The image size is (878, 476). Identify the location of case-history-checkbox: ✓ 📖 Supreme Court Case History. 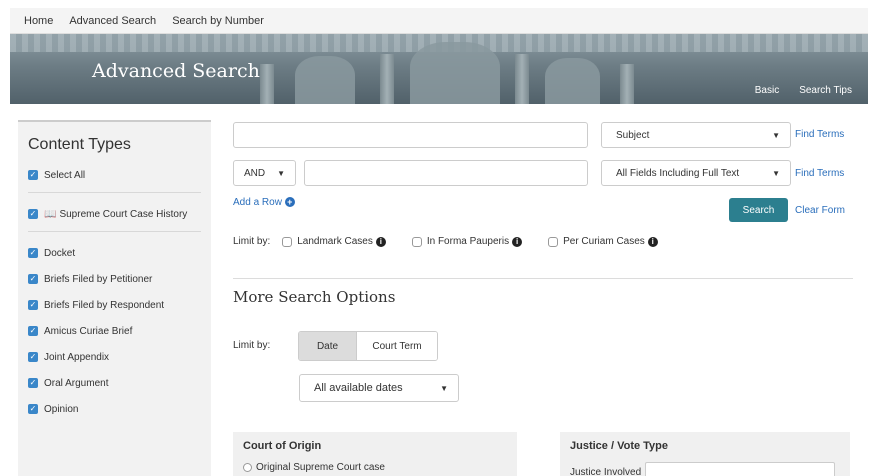
(114, 214).